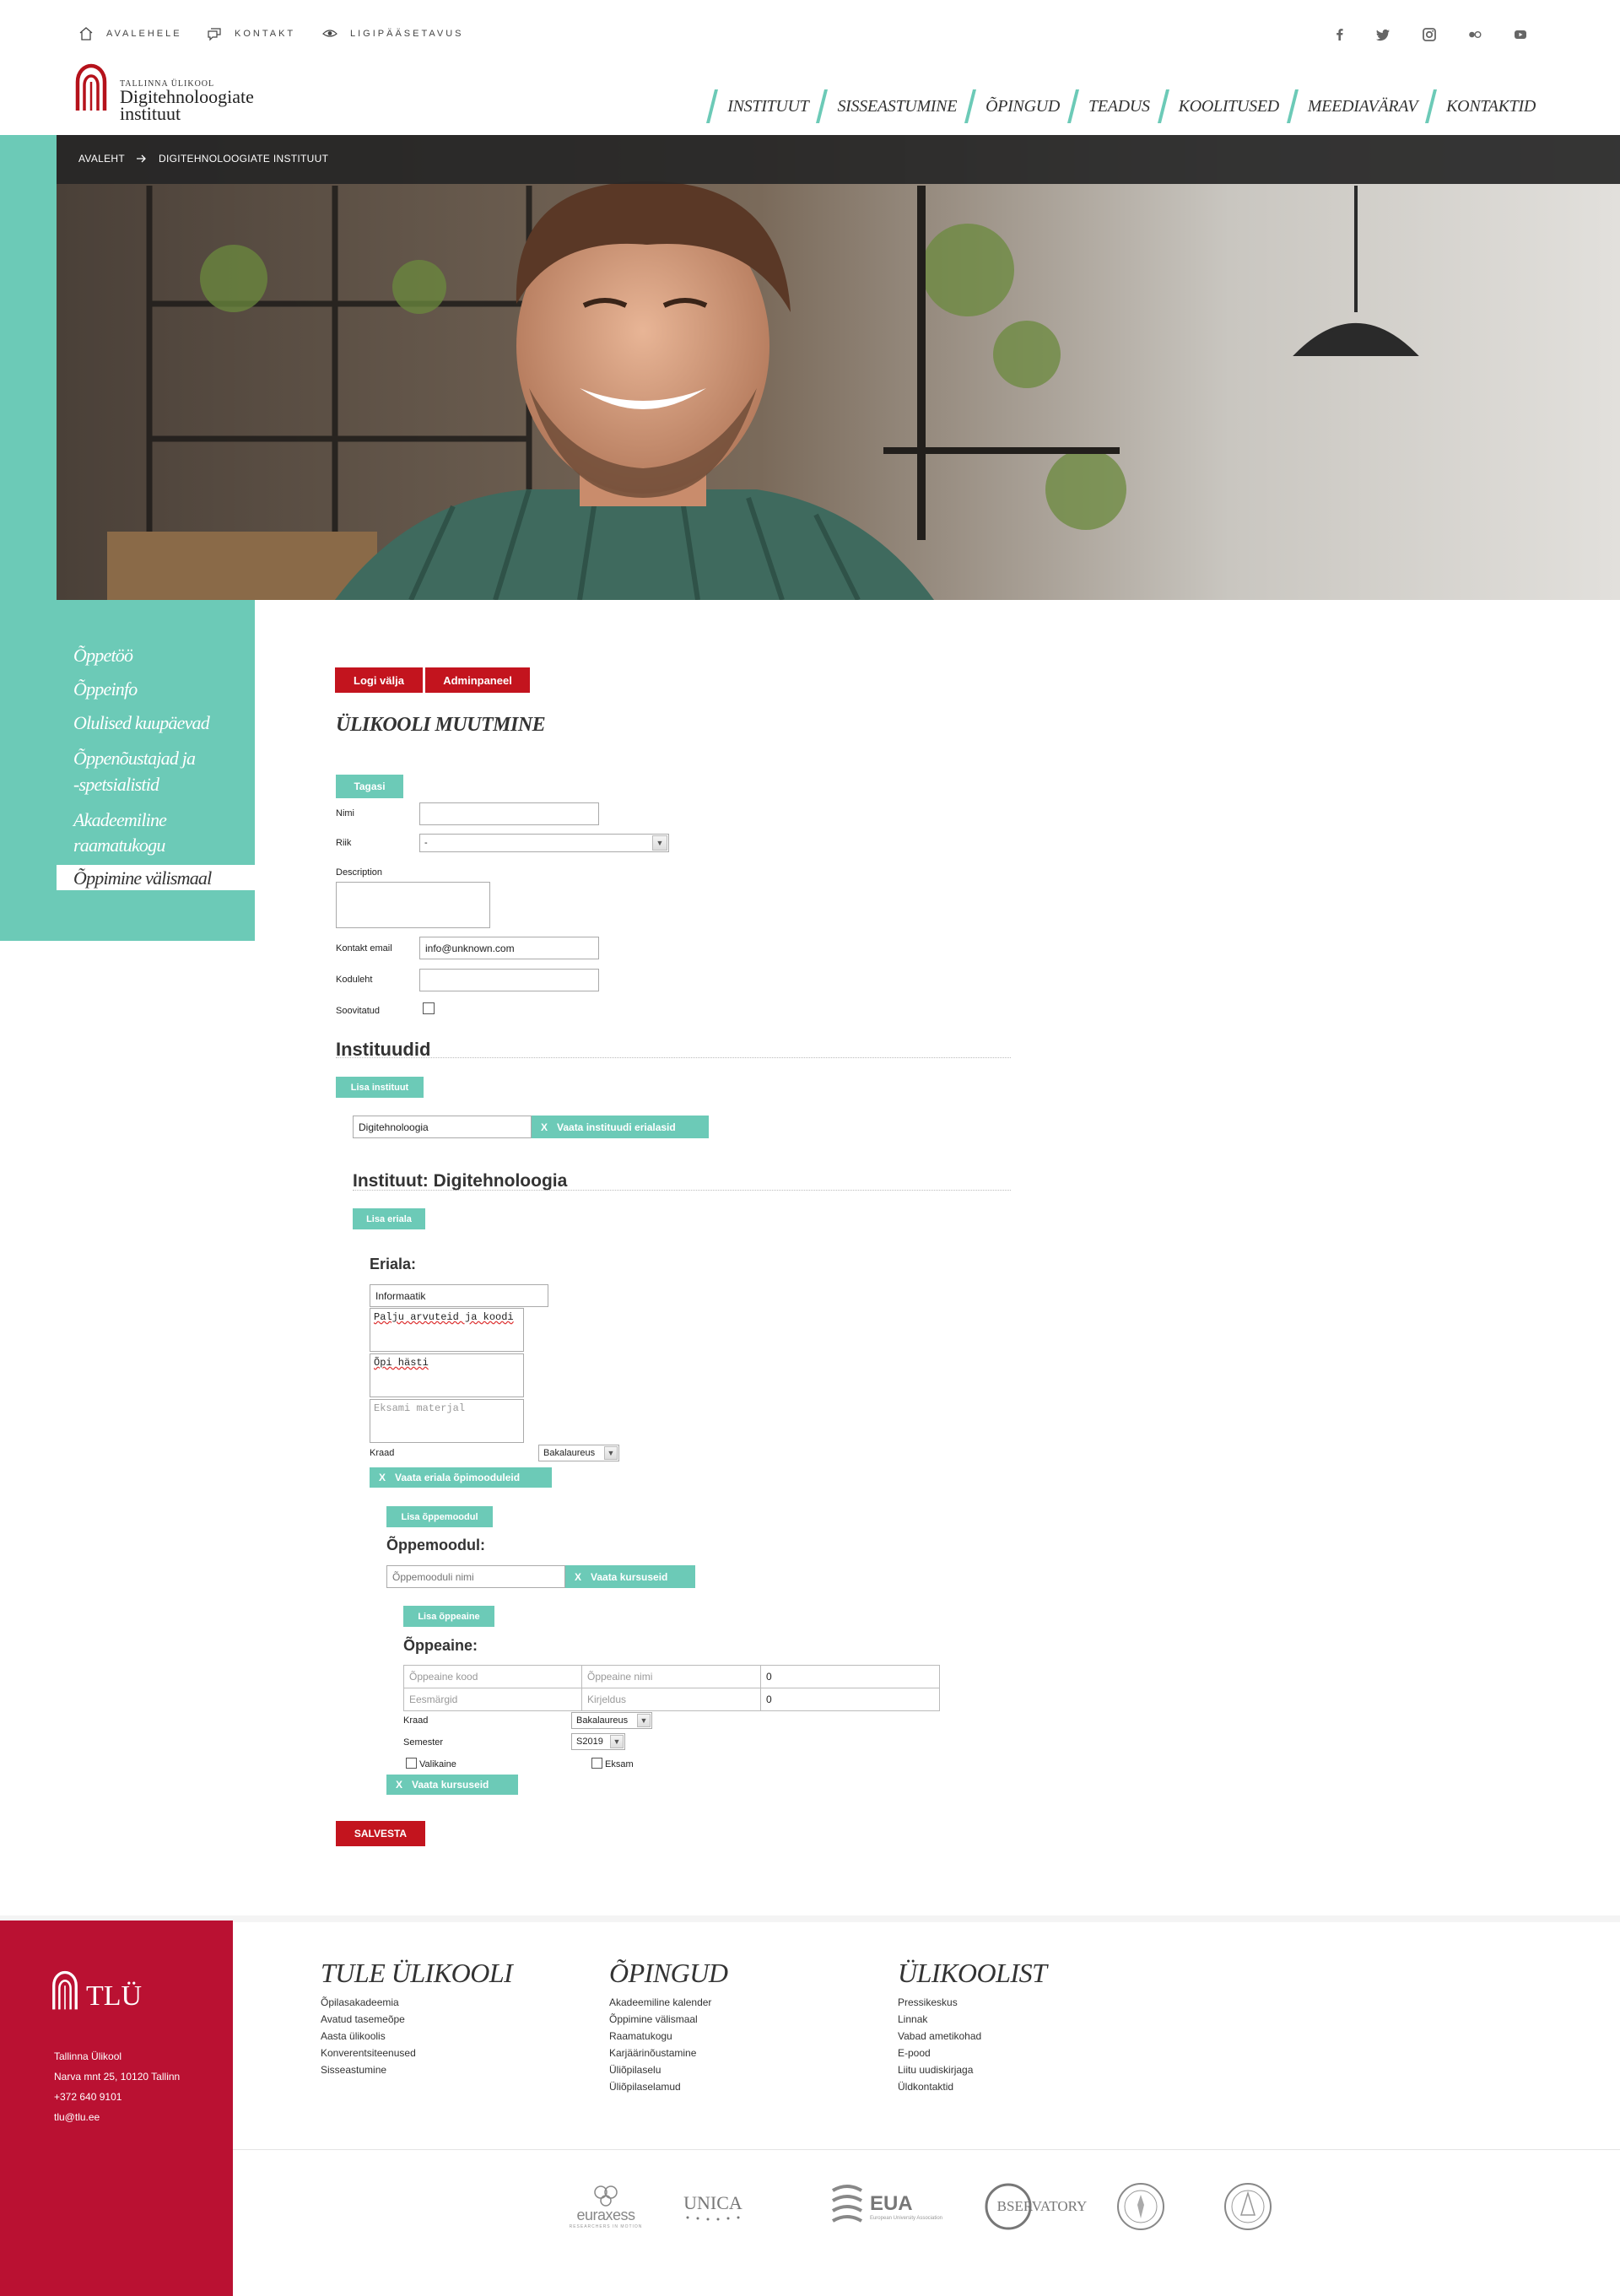 The height and width of the screenshot is (2296, 1620). What do you see at coordinates (353, 2036) in the screenshot?
I see `footer-link: Aasta ülikoolis` at bounding box center [353, 2036].